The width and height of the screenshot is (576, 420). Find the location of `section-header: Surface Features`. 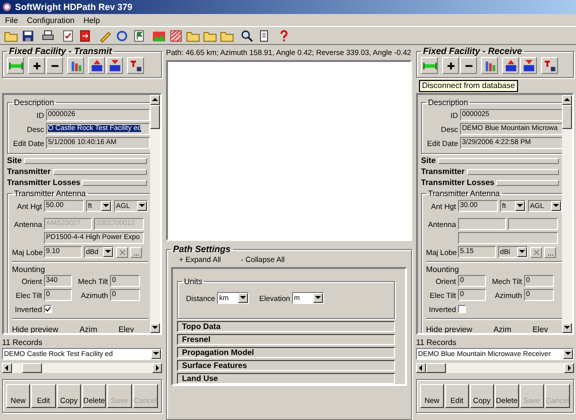

section-header: Surface Features is located at coordinates (286, 365).